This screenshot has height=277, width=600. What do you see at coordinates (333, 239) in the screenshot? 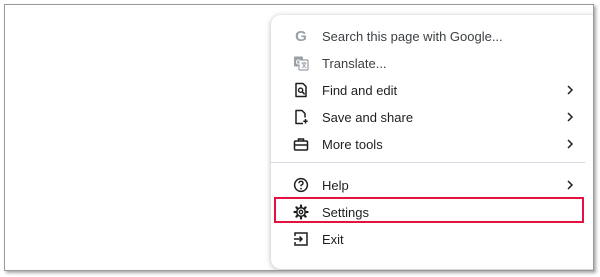
I see `menu-item-label: Exit` at bounding box center [333, 239].